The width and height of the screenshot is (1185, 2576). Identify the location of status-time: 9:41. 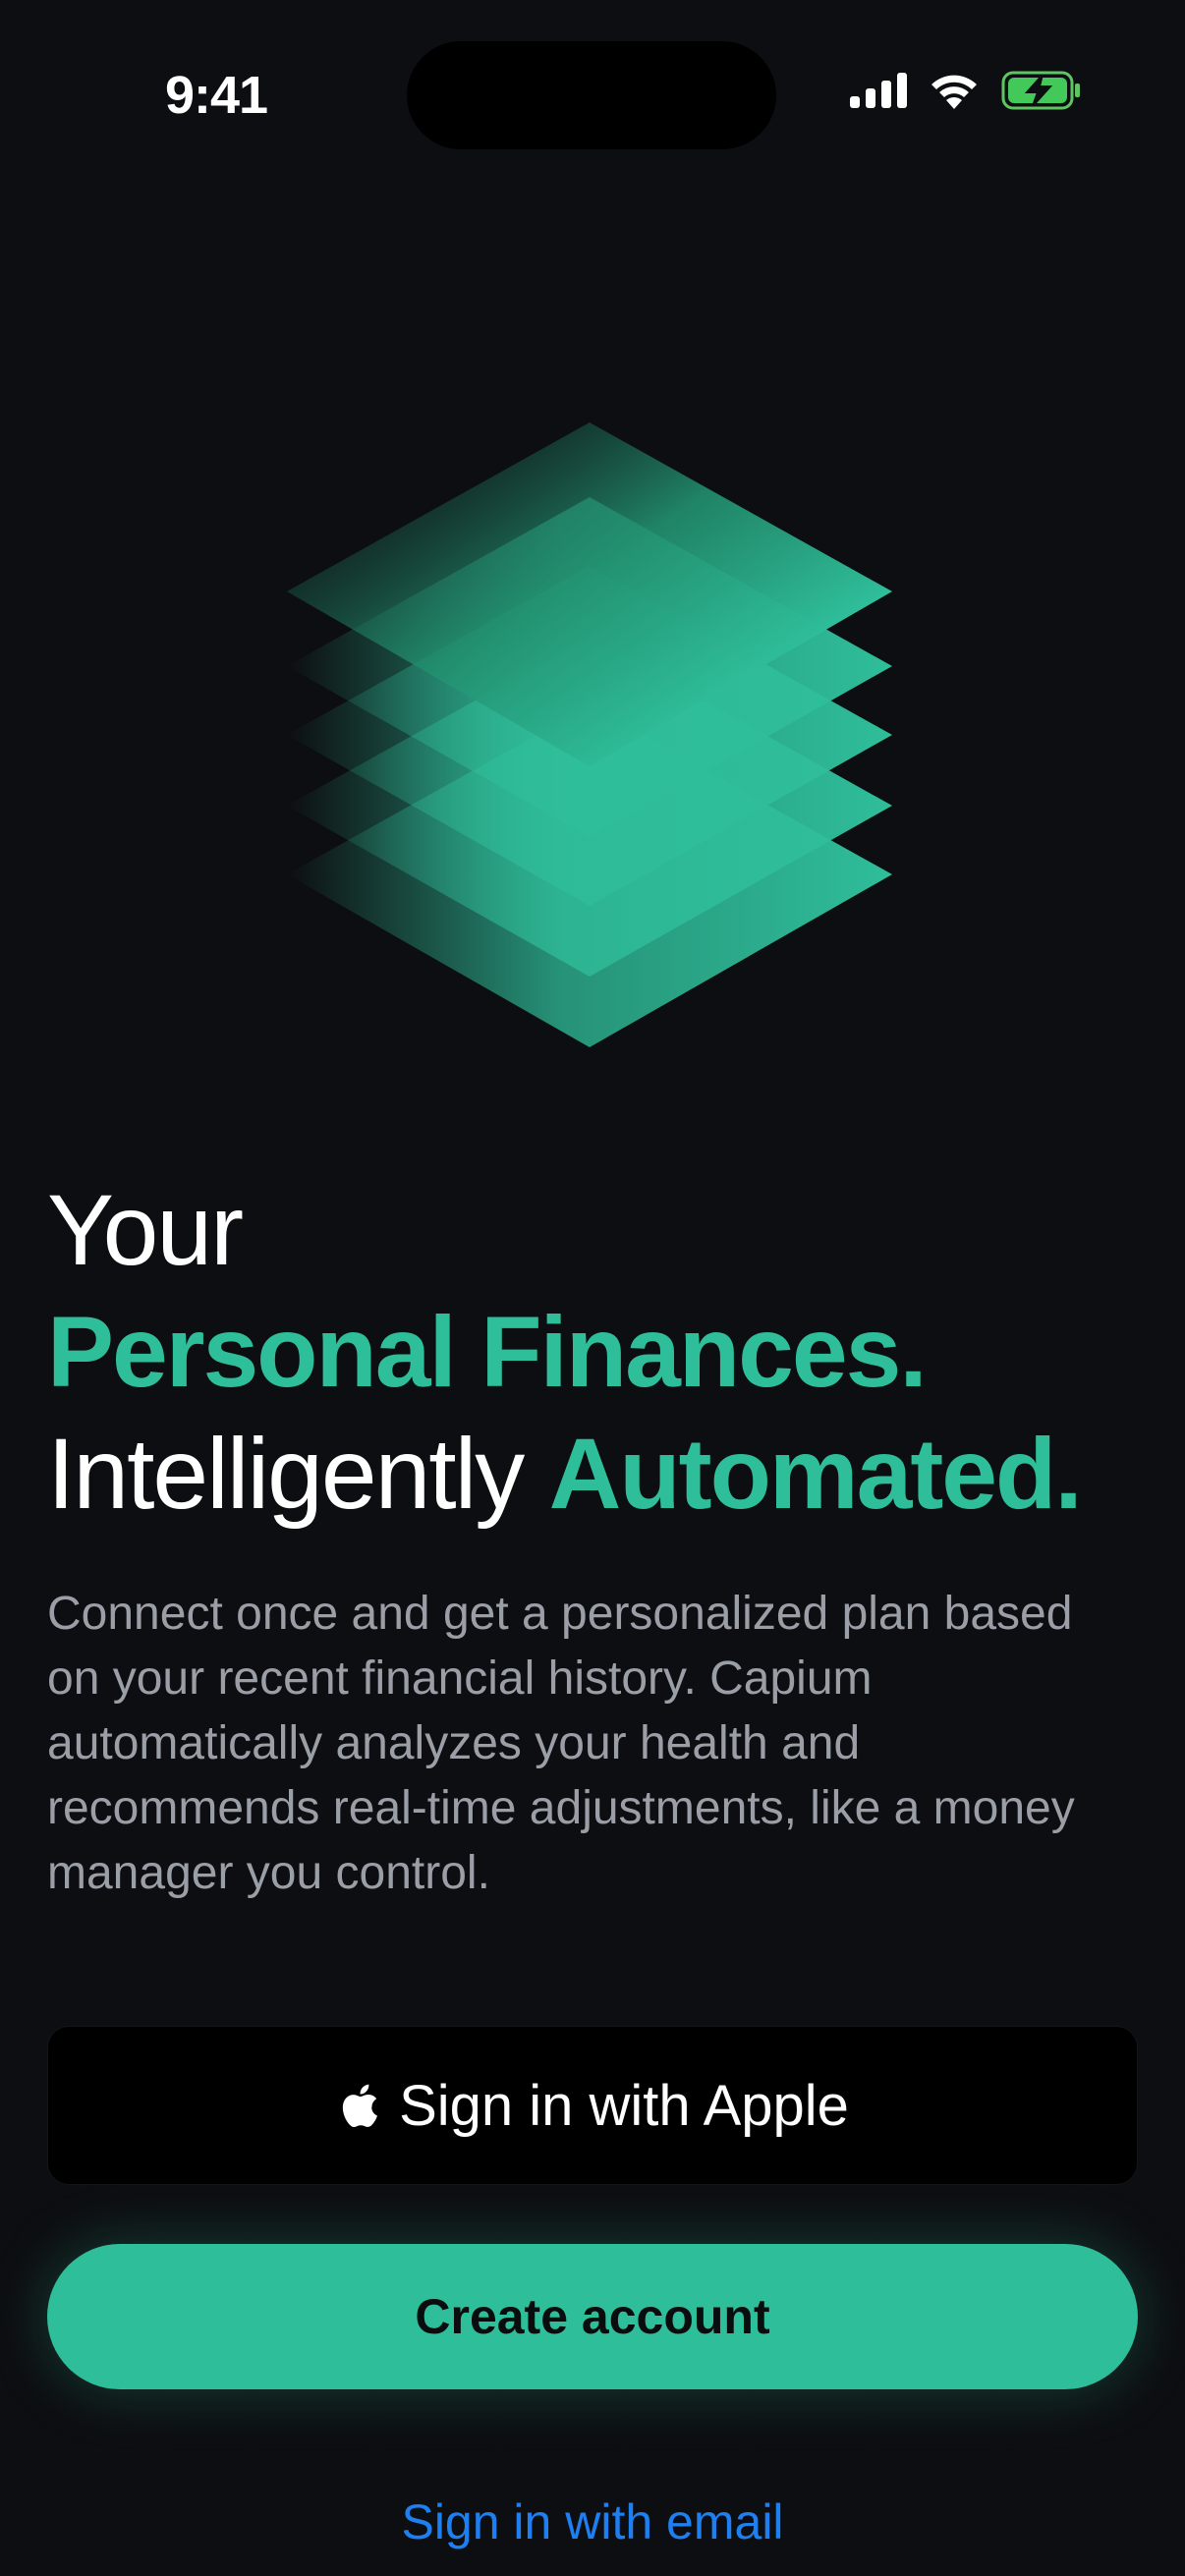
(216, 95).